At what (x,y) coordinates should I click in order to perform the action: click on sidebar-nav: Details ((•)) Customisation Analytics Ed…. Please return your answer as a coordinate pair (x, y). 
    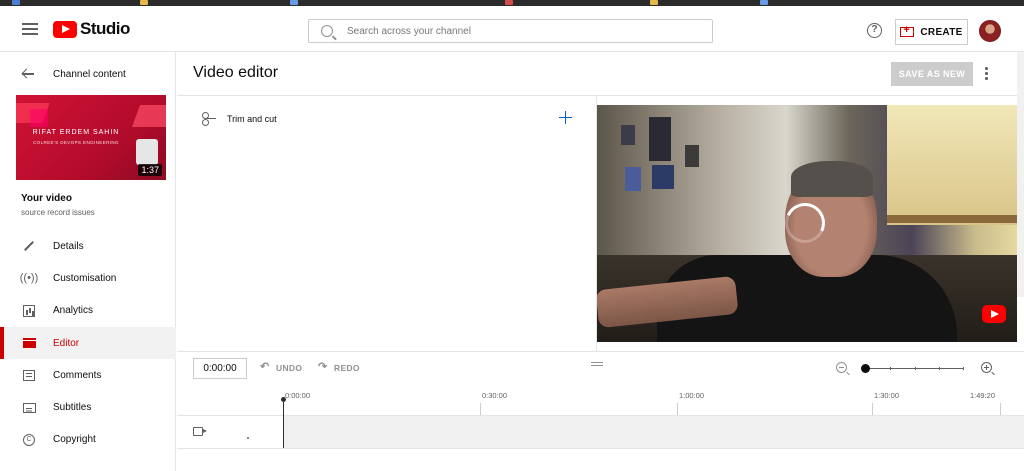
    Looking at the image, I should click on (88, 343).